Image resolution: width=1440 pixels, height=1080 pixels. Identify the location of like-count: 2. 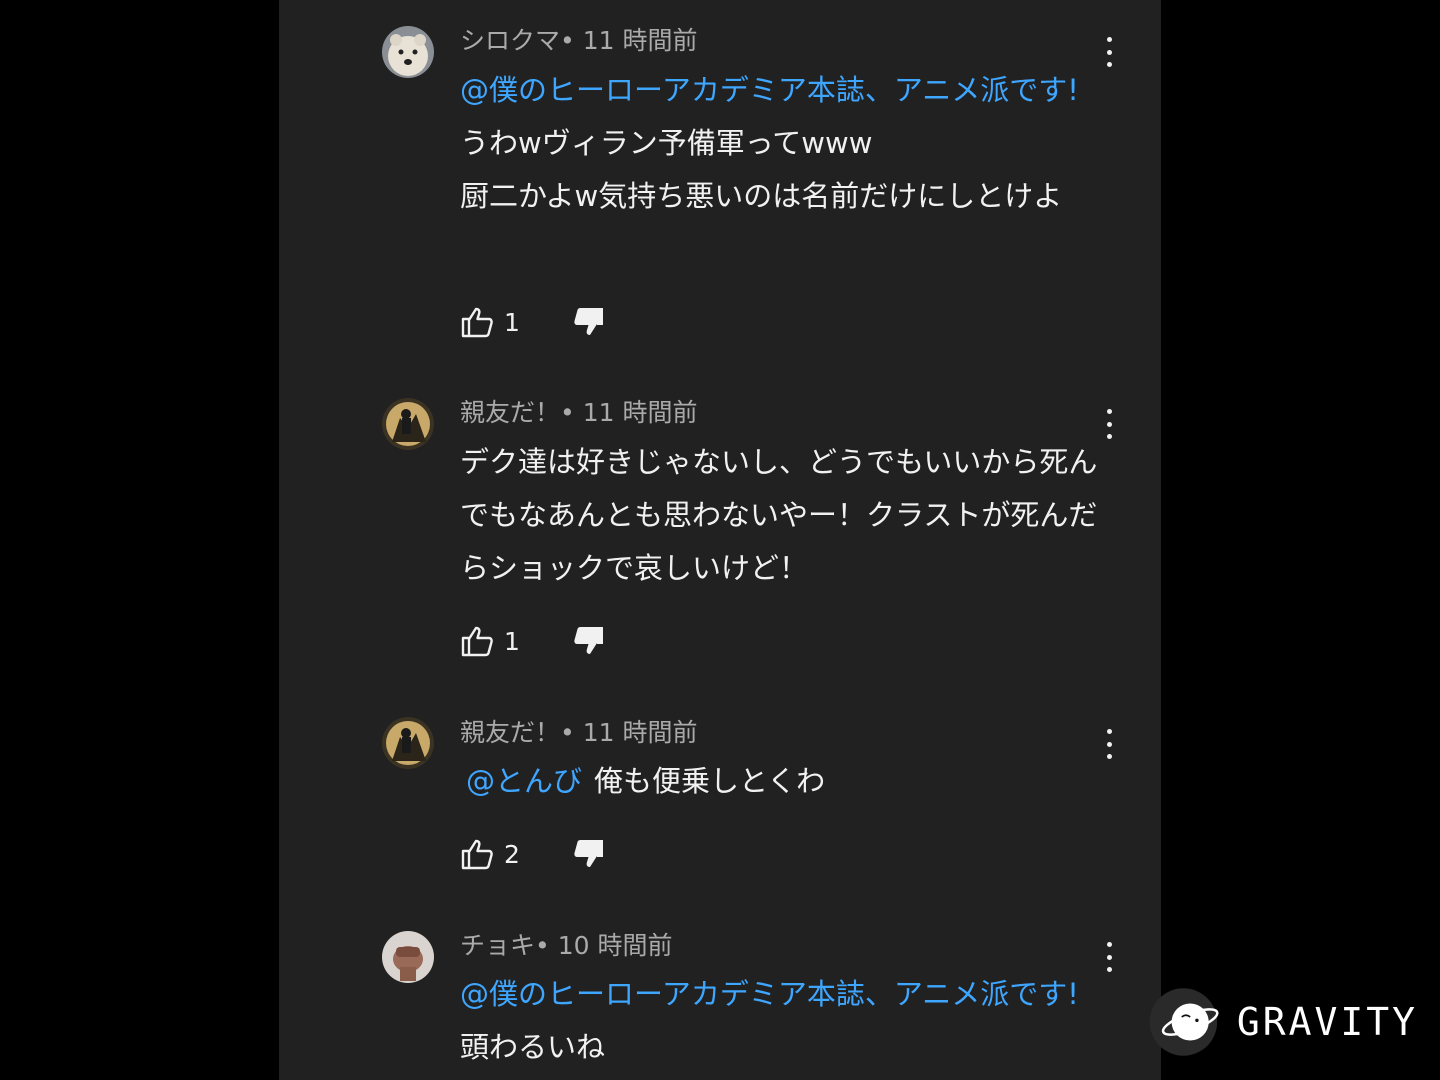
(512, 854).